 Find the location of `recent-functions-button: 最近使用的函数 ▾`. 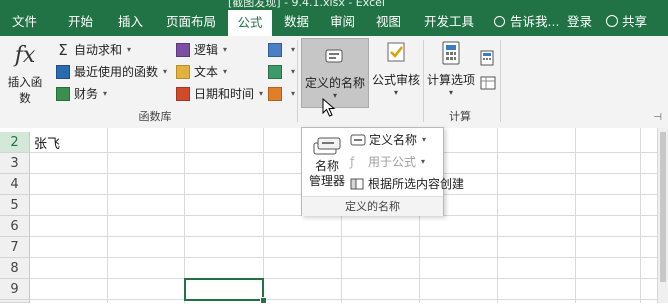

recent-functions-button: 最近使用的函数 ▾ is located at coordinates (111, 72).